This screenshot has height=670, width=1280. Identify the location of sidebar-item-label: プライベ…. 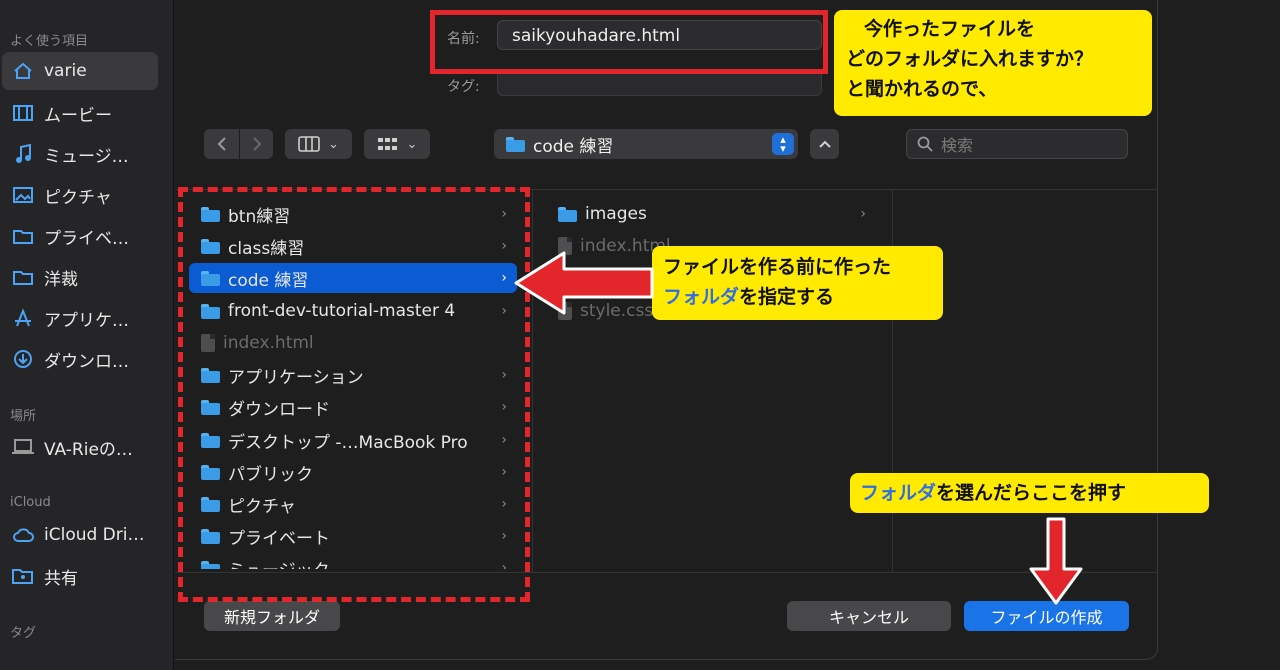
(86, 238).